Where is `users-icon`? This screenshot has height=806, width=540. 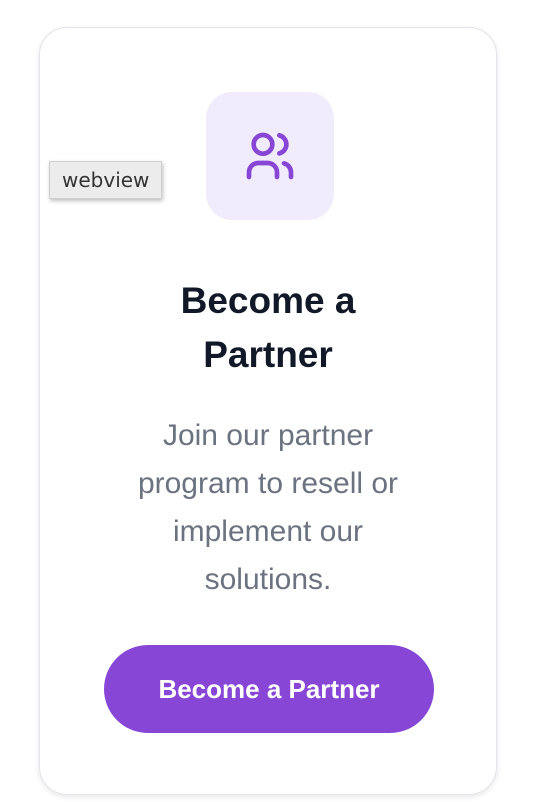
users-icon is located at coordinates (270, 156).